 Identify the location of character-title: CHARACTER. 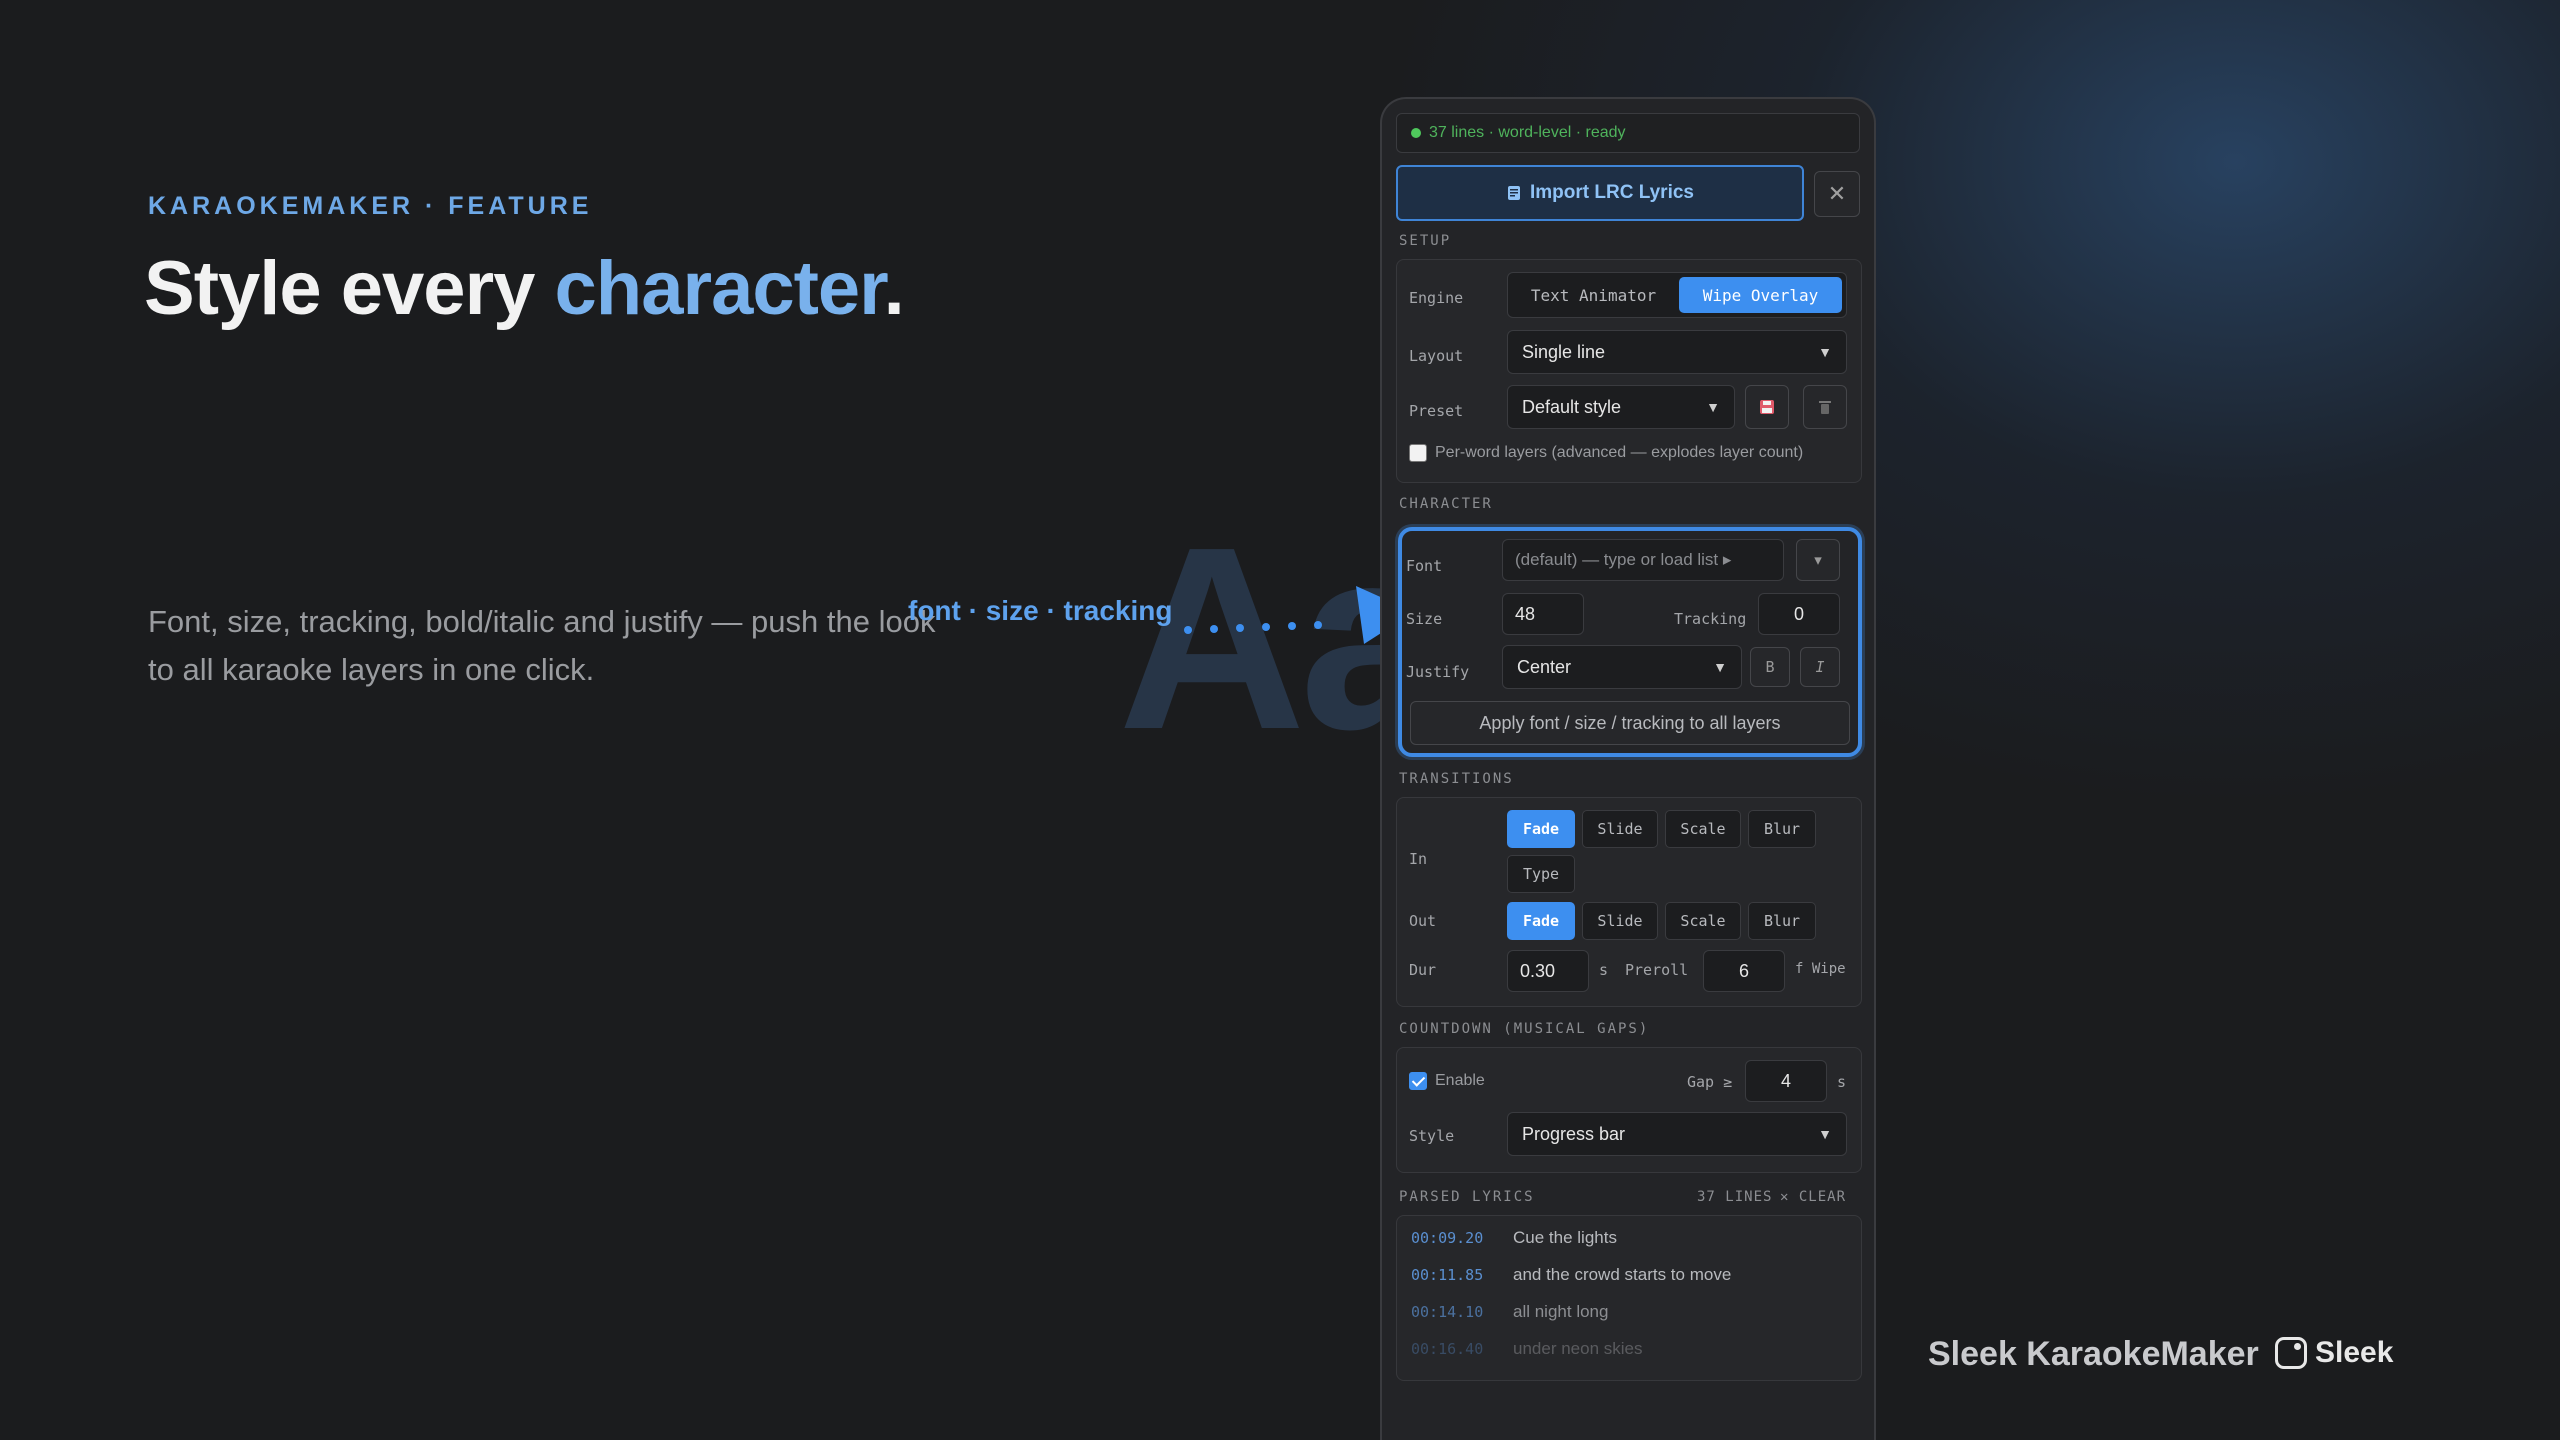
(1446, 504).